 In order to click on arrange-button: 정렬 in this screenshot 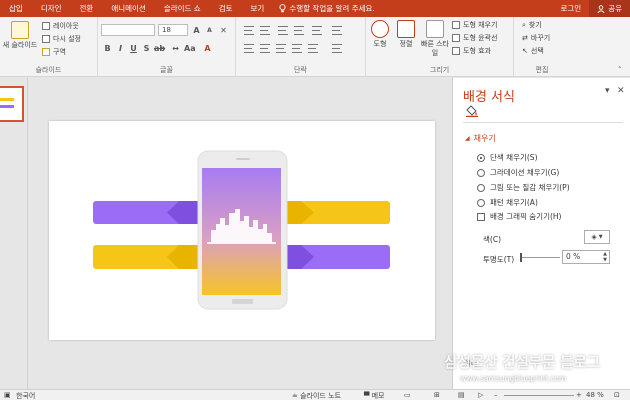, I will do `click(406, 34)`.